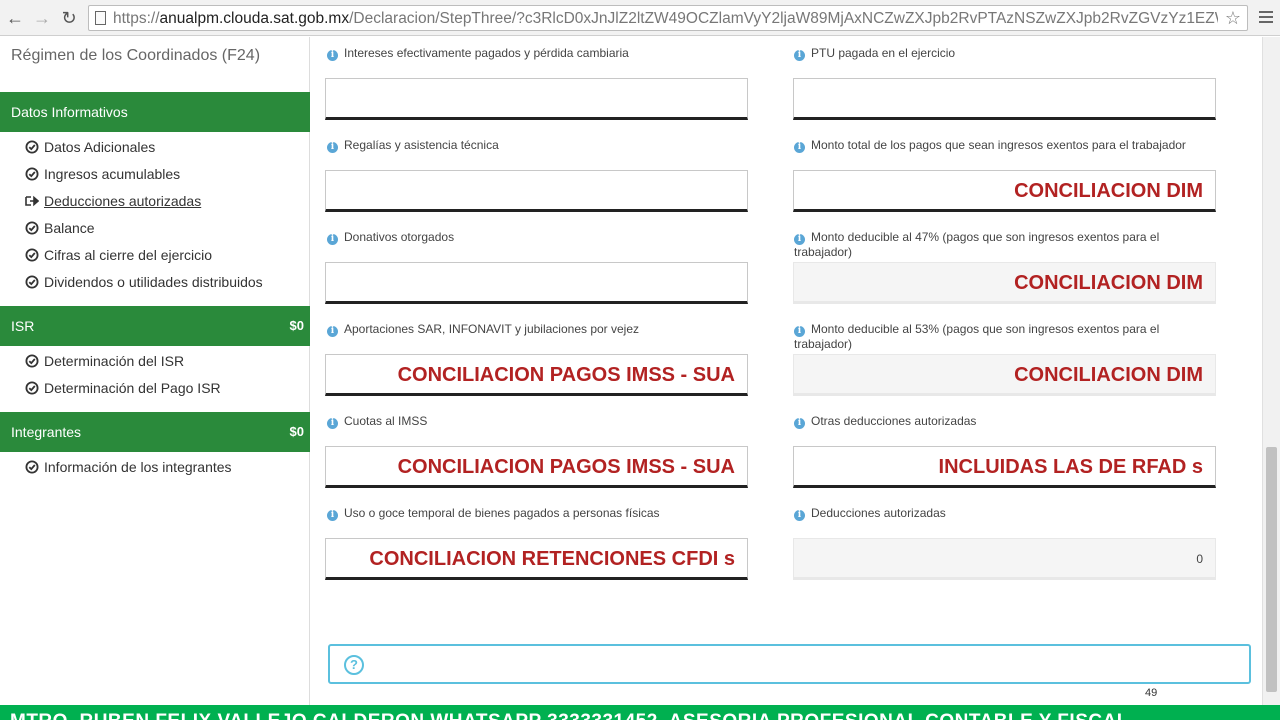  I want to click on field-label: i Cuotas al IMSS, so click(377, 421).